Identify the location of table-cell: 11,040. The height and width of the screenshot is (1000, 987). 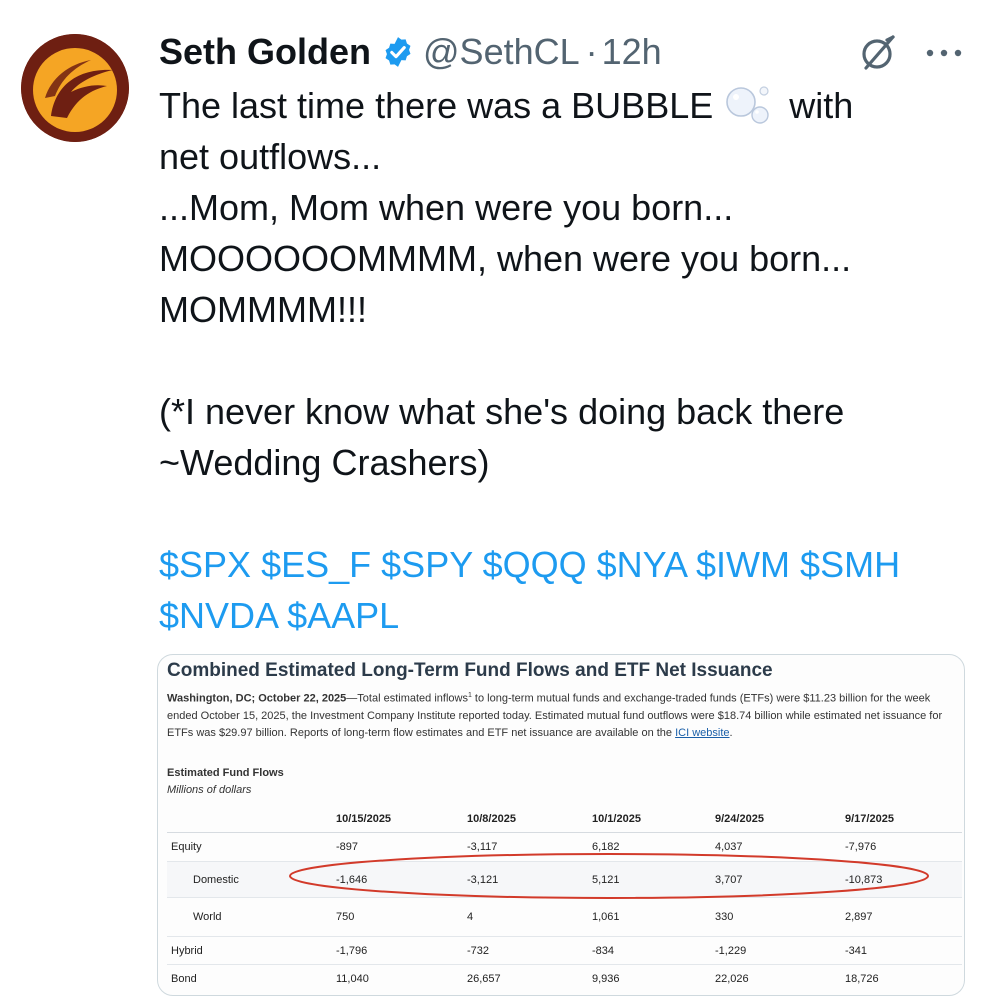
(352, 978).